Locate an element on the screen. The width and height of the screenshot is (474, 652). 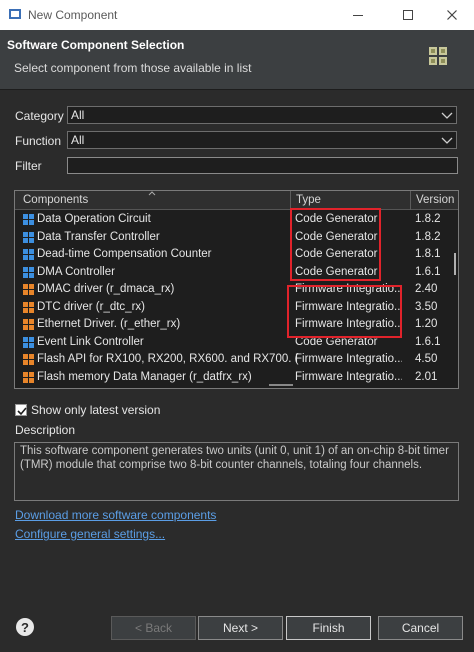
cancel-button: Cancel is located at coordinates (420, 628).